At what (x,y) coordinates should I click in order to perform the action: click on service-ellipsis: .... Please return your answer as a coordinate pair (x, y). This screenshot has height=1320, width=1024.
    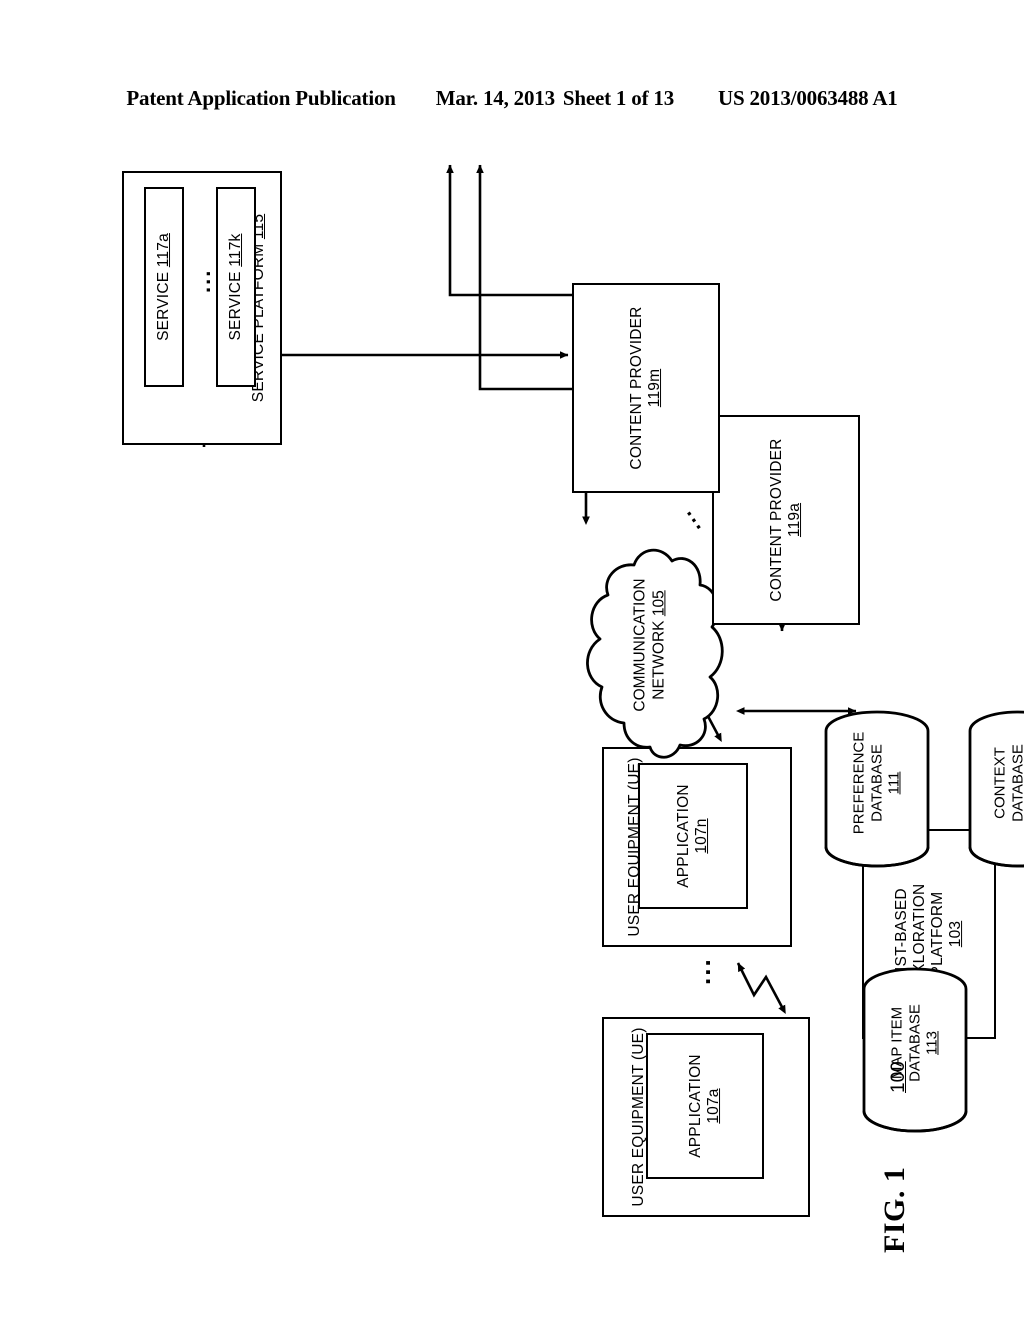
    Looking at the image, I should click on (202, 280).